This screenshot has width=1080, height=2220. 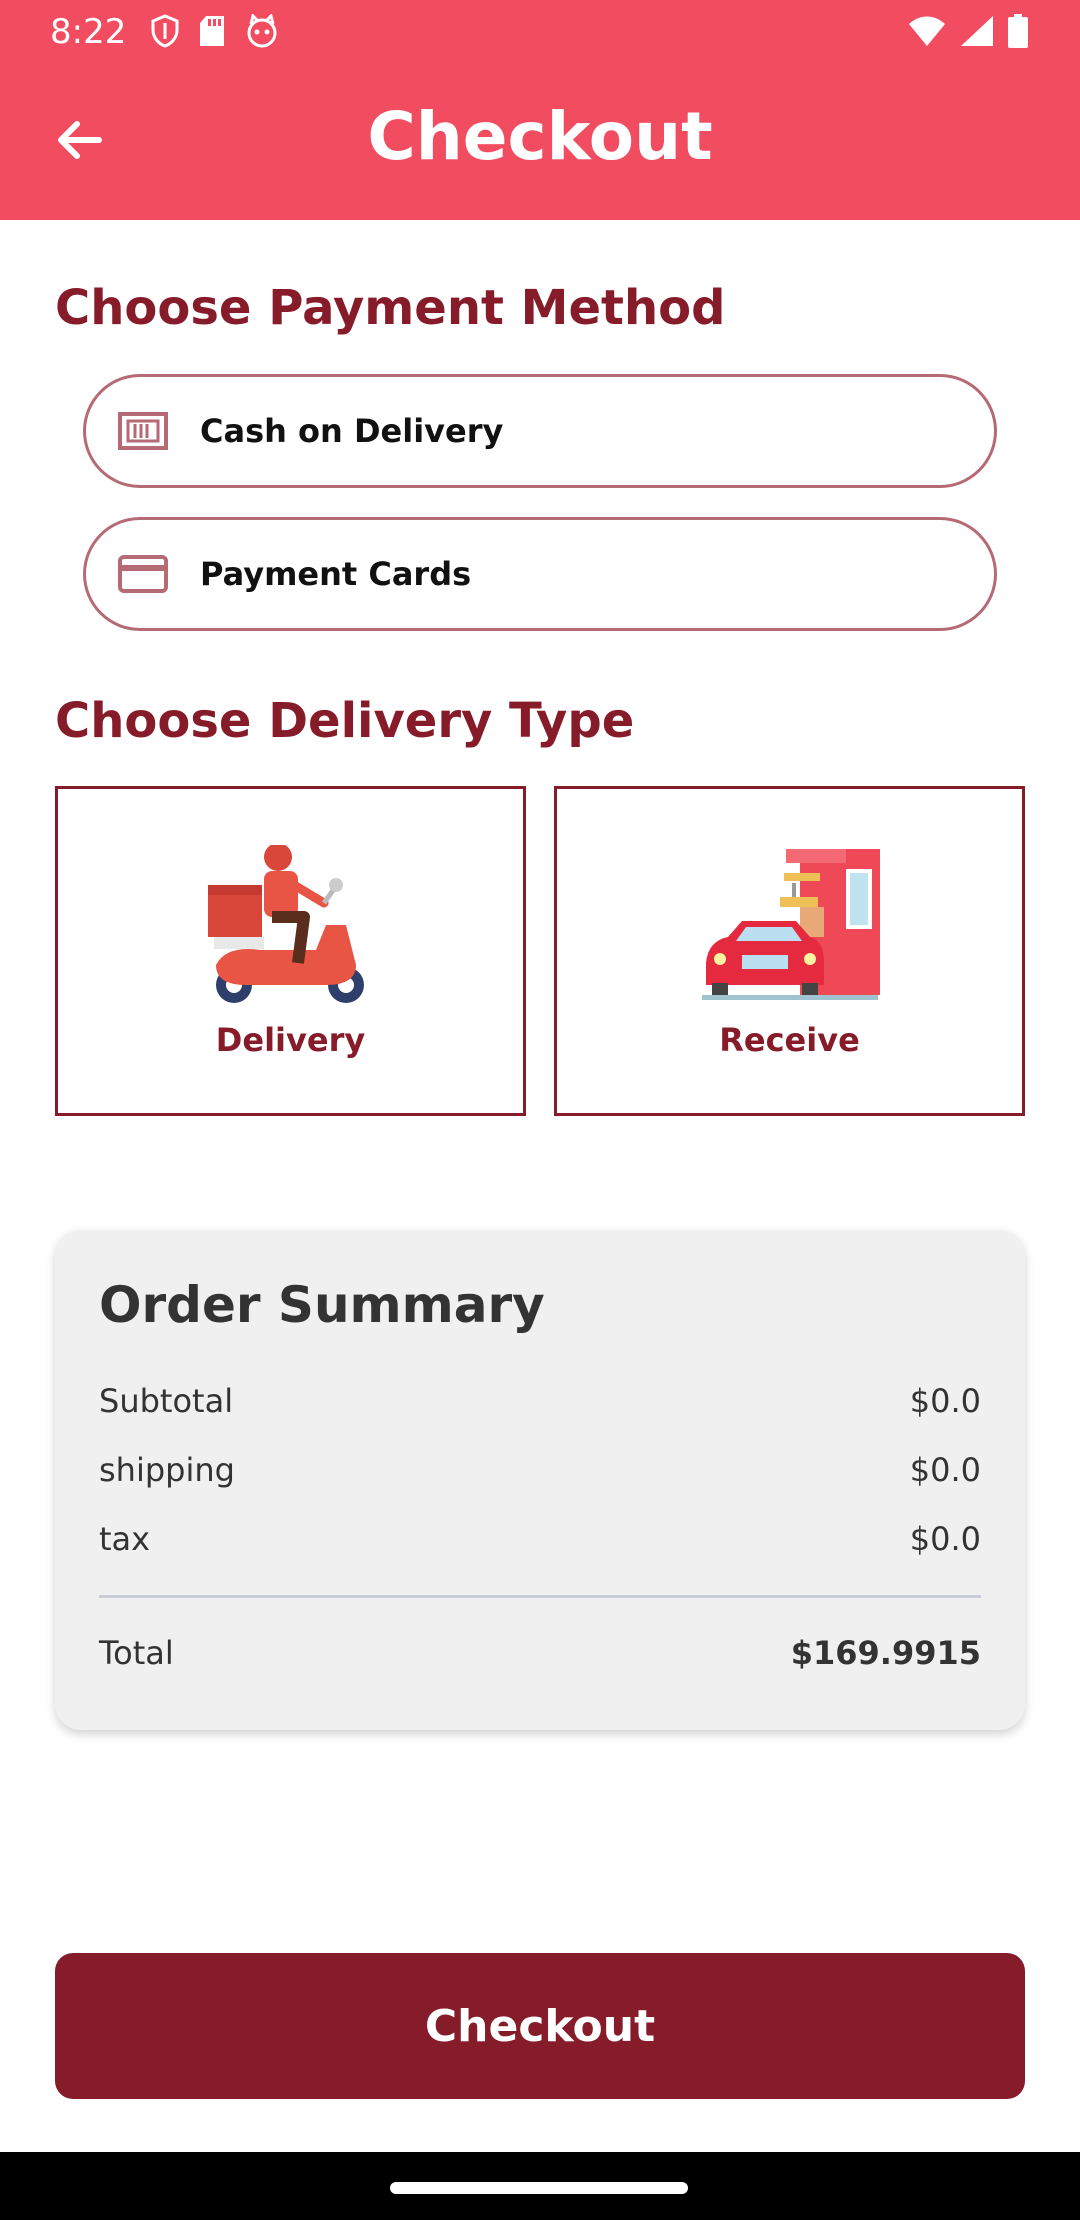 I want to click on receive-option-card: Receive, so click(x=789, y=951).